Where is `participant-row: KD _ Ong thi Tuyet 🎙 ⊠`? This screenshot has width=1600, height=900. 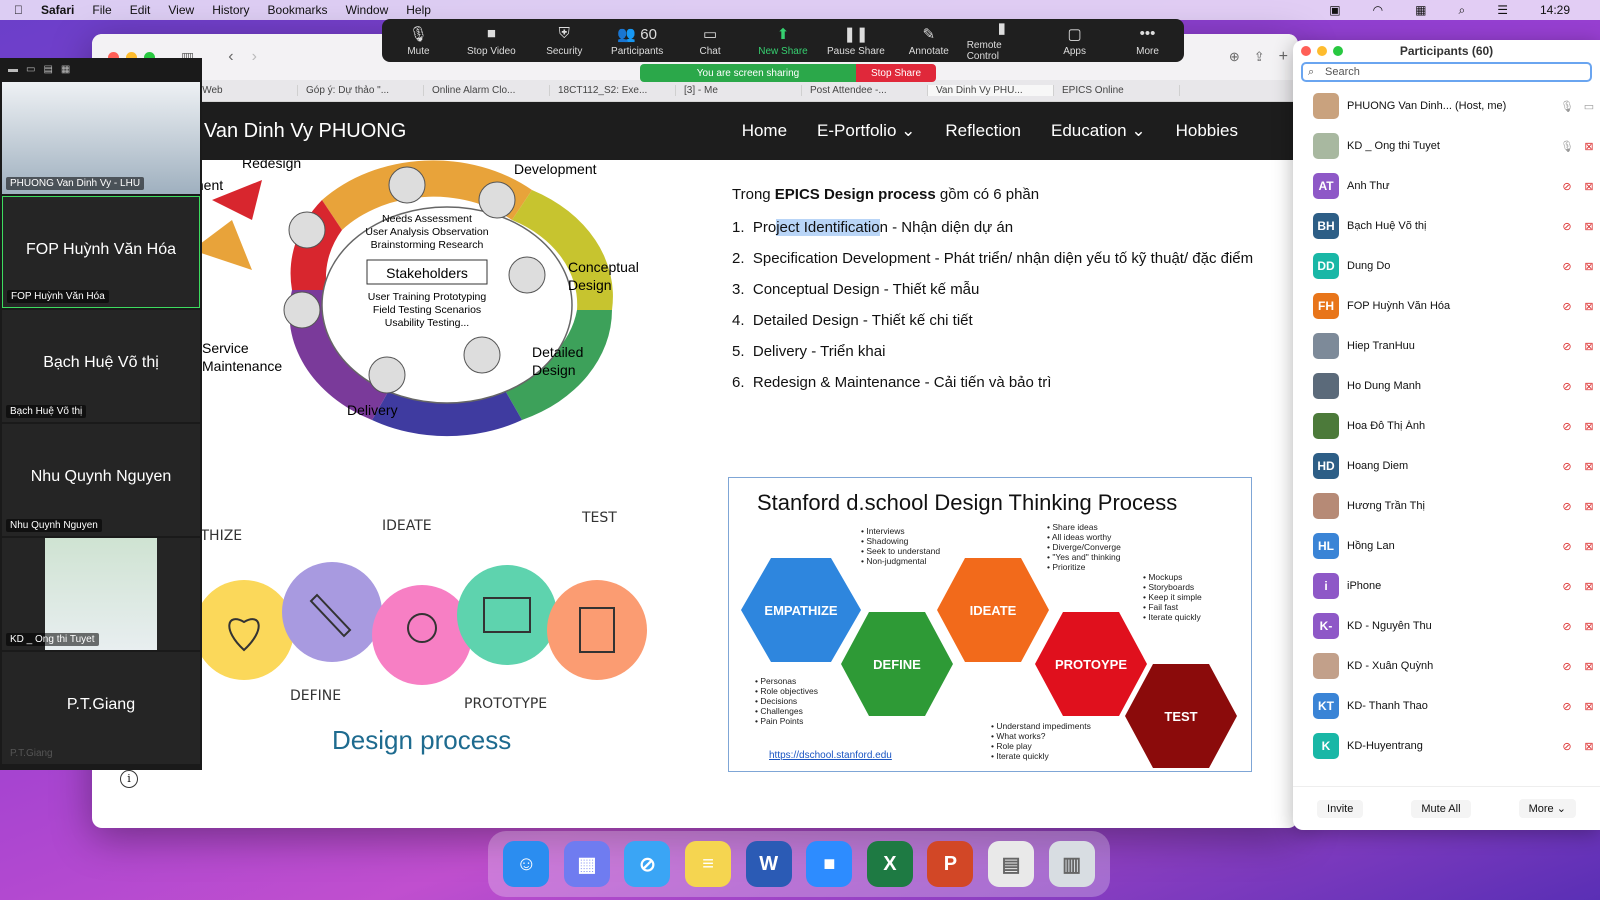 participant-row: KD _ Ong thi Tuyet 🎙 ⊠ is located at coordinates (1446, 146).